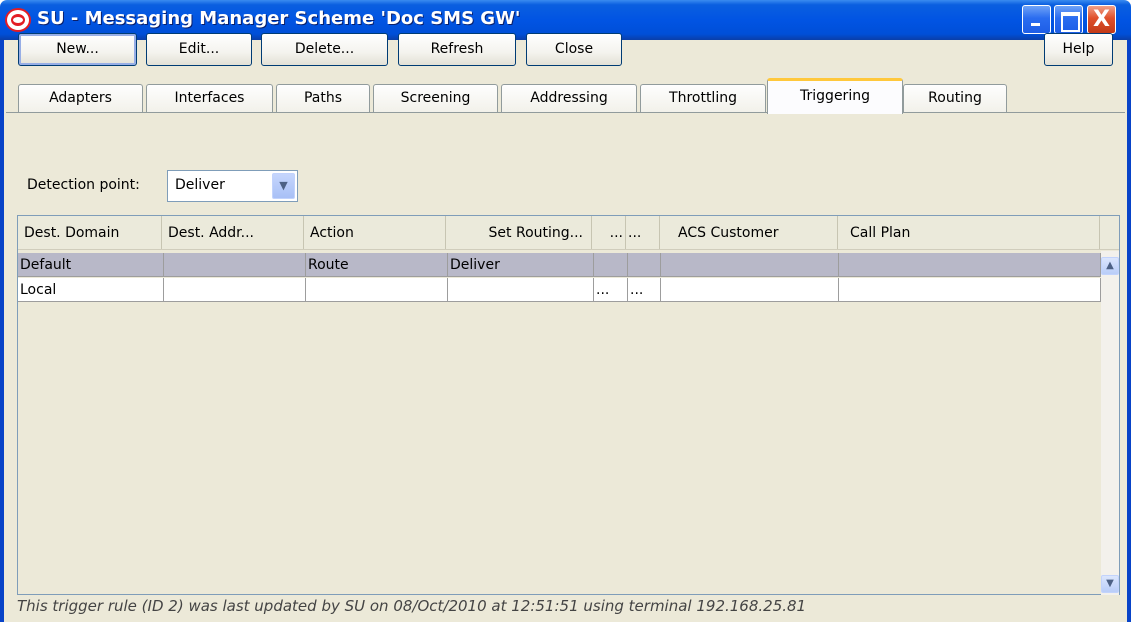  What do you see at coordinates (1078, 49) in the screenshot?
I see `help-button: Help` at bounding box center [1078, 49].